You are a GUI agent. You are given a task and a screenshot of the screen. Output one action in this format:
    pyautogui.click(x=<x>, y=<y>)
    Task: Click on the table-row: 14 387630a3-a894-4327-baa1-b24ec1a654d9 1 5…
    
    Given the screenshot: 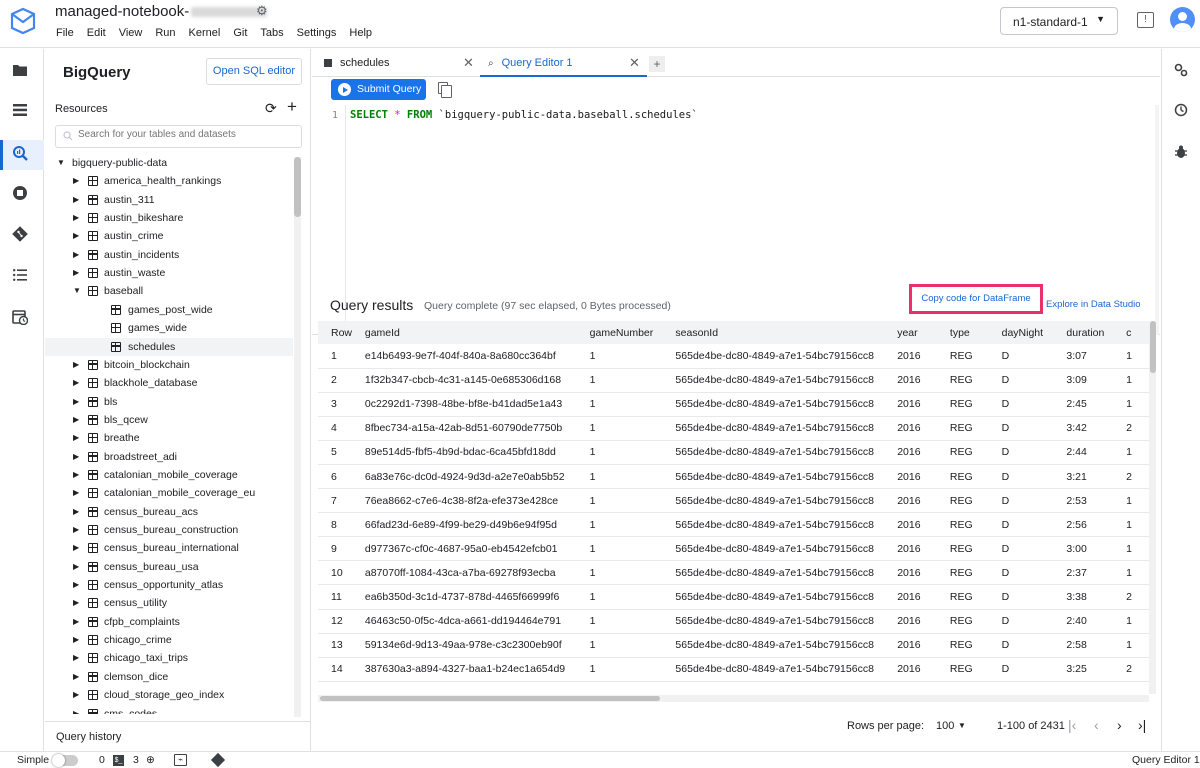 What is the action you would take?
    pyautogui.click(x=737, y=669)
    